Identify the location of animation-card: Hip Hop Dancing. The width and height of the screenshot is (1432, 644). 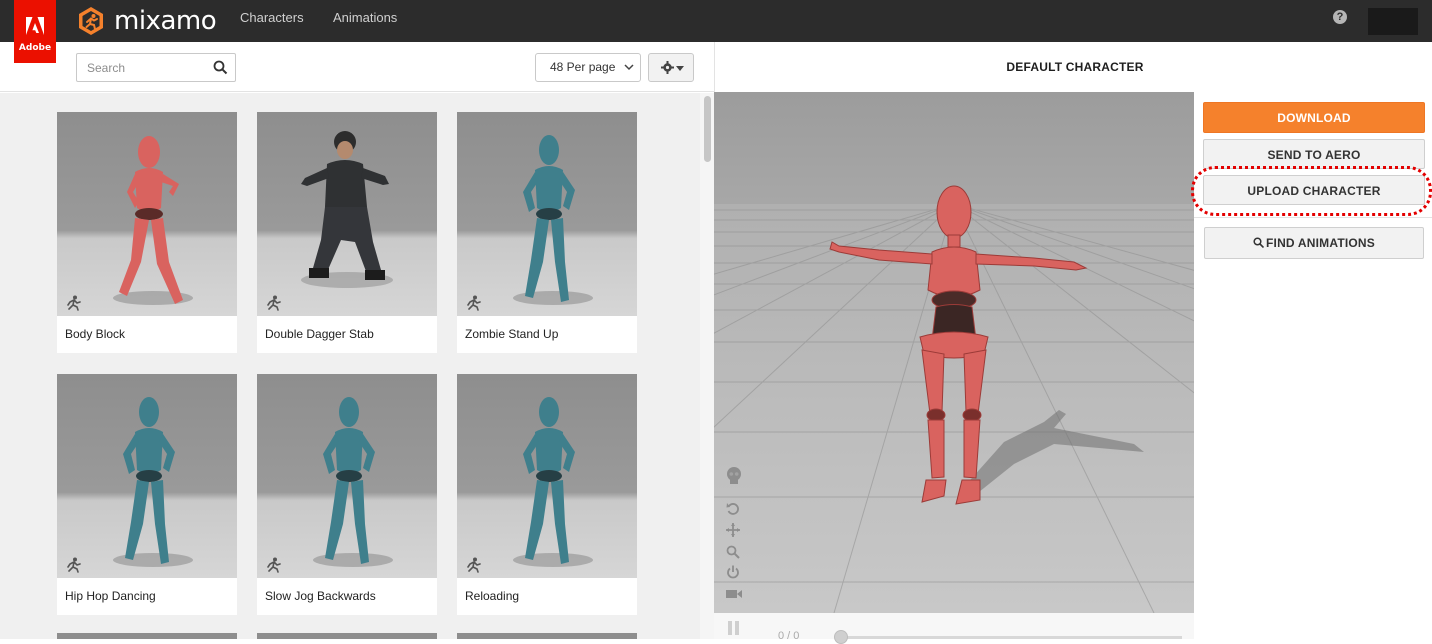
(147, 494).